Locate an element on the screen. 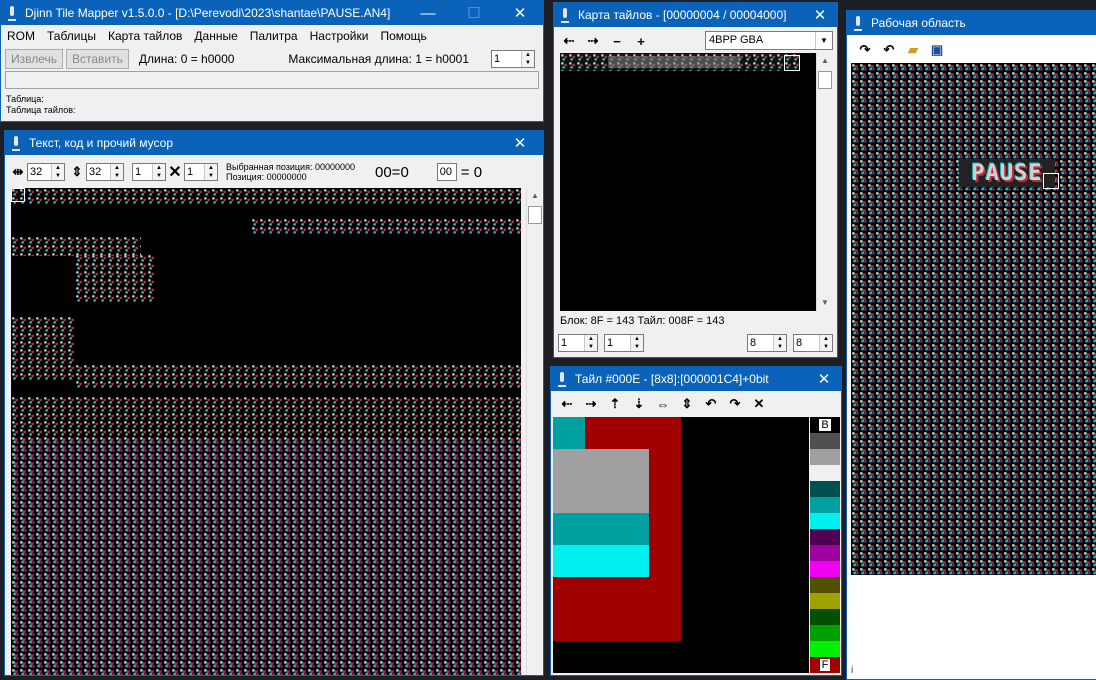 This screenshot has height=680, width=1096. map-spinner-1: 1 ▲ ▼ is located at coordinates (578, 343).